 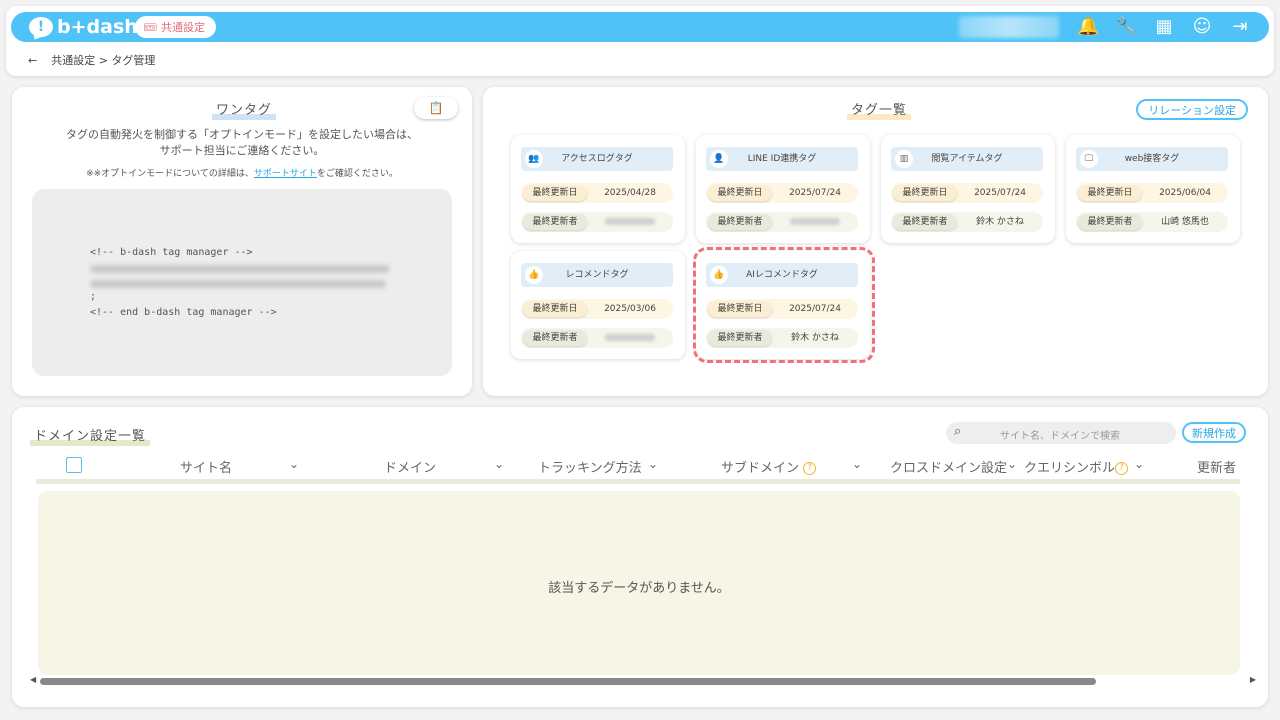 What do you see at coordinates (630, 193) in the screenshot?
I see `tag-date: 2025/04/28` at bounding box center [630, 193].